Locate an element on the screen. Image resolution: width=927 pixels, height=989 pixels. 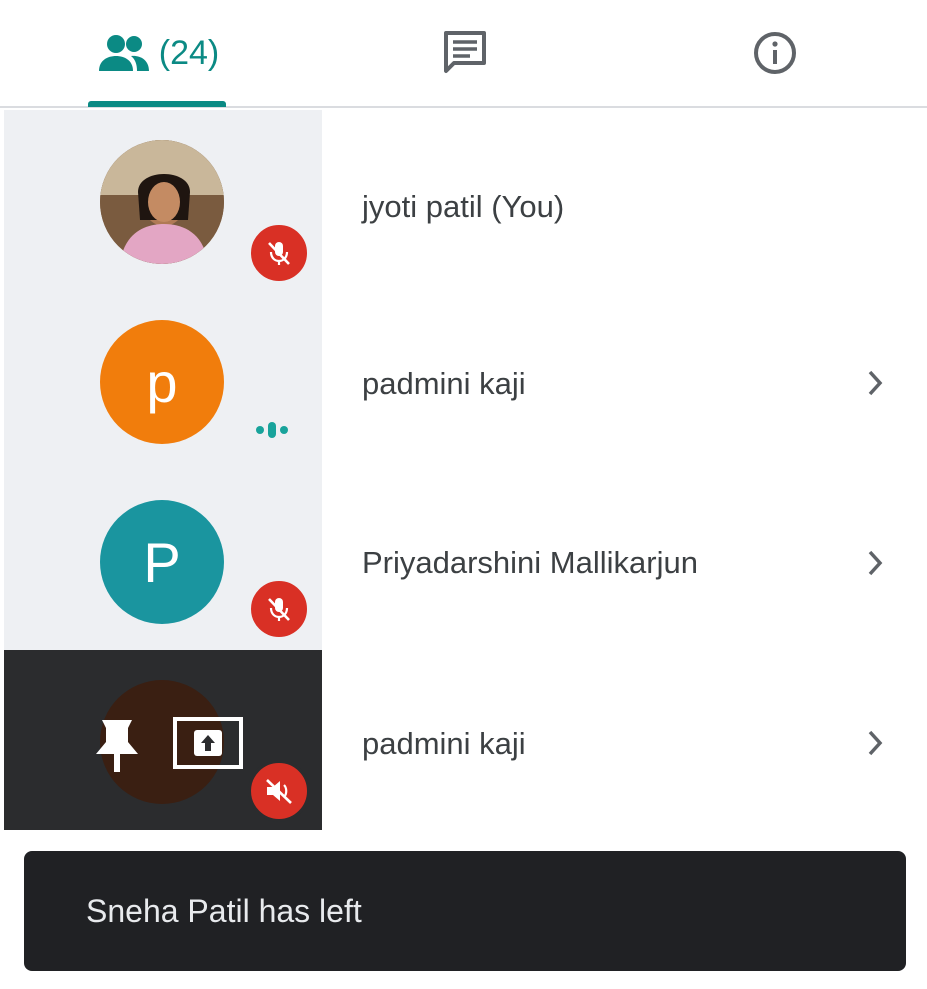
avatar: P is located at coordinates (162, 562).